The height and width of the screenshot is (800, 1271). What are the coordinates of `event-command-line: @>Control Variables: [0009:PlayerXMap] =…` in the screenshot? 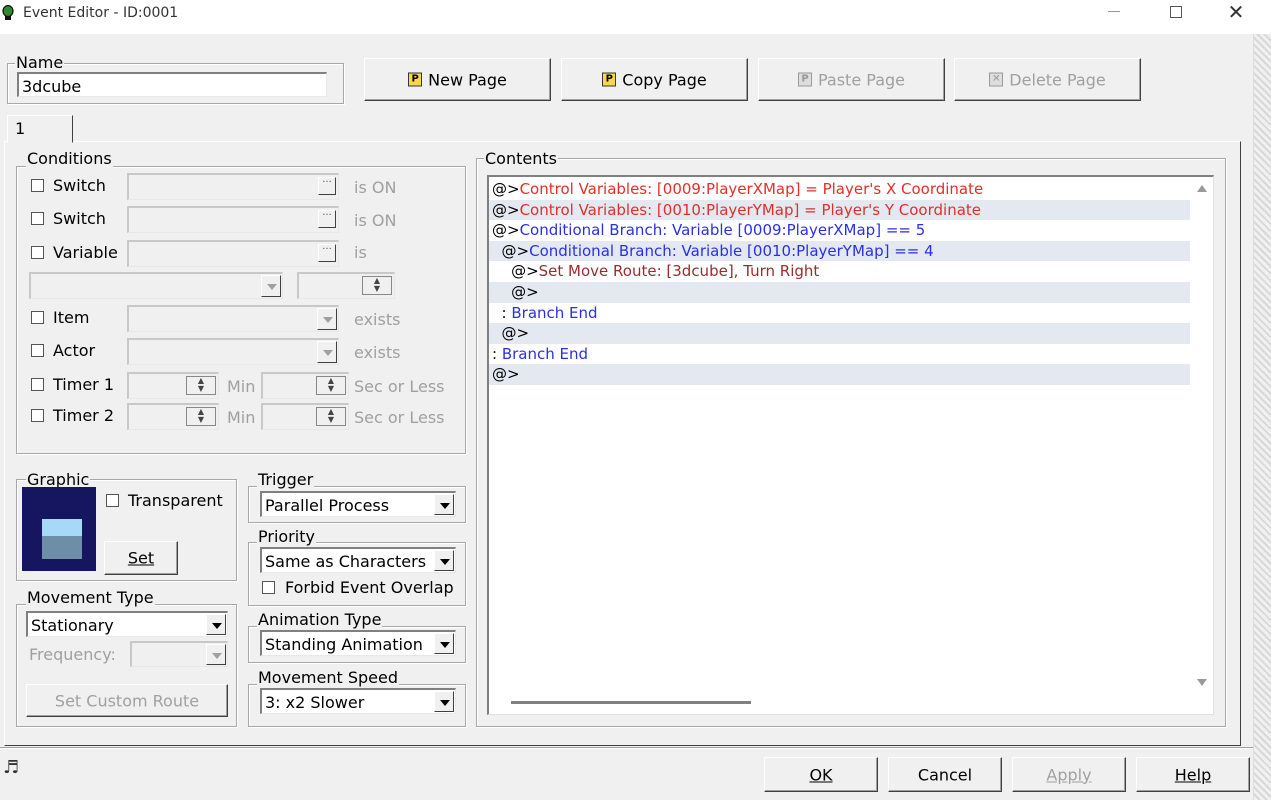 It's located at (839, 189).